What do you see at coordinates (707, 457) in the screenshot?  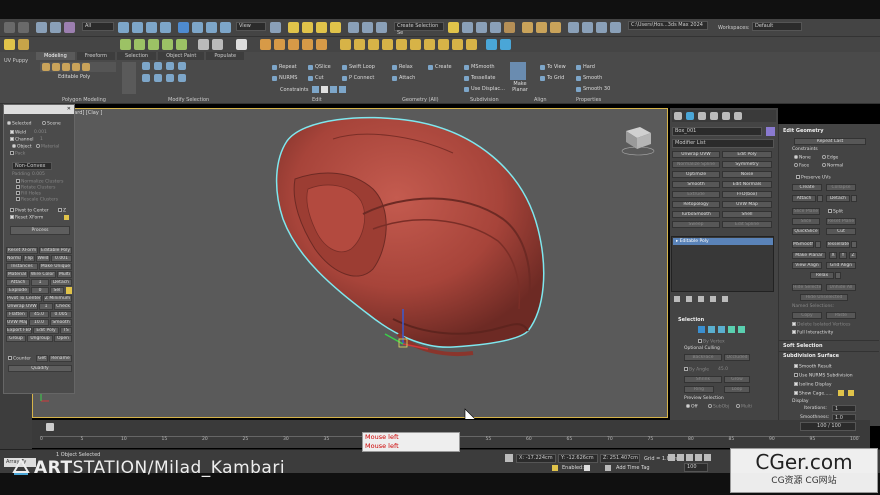 I see `go-to-end-icon` at bounding box center [707, 457].